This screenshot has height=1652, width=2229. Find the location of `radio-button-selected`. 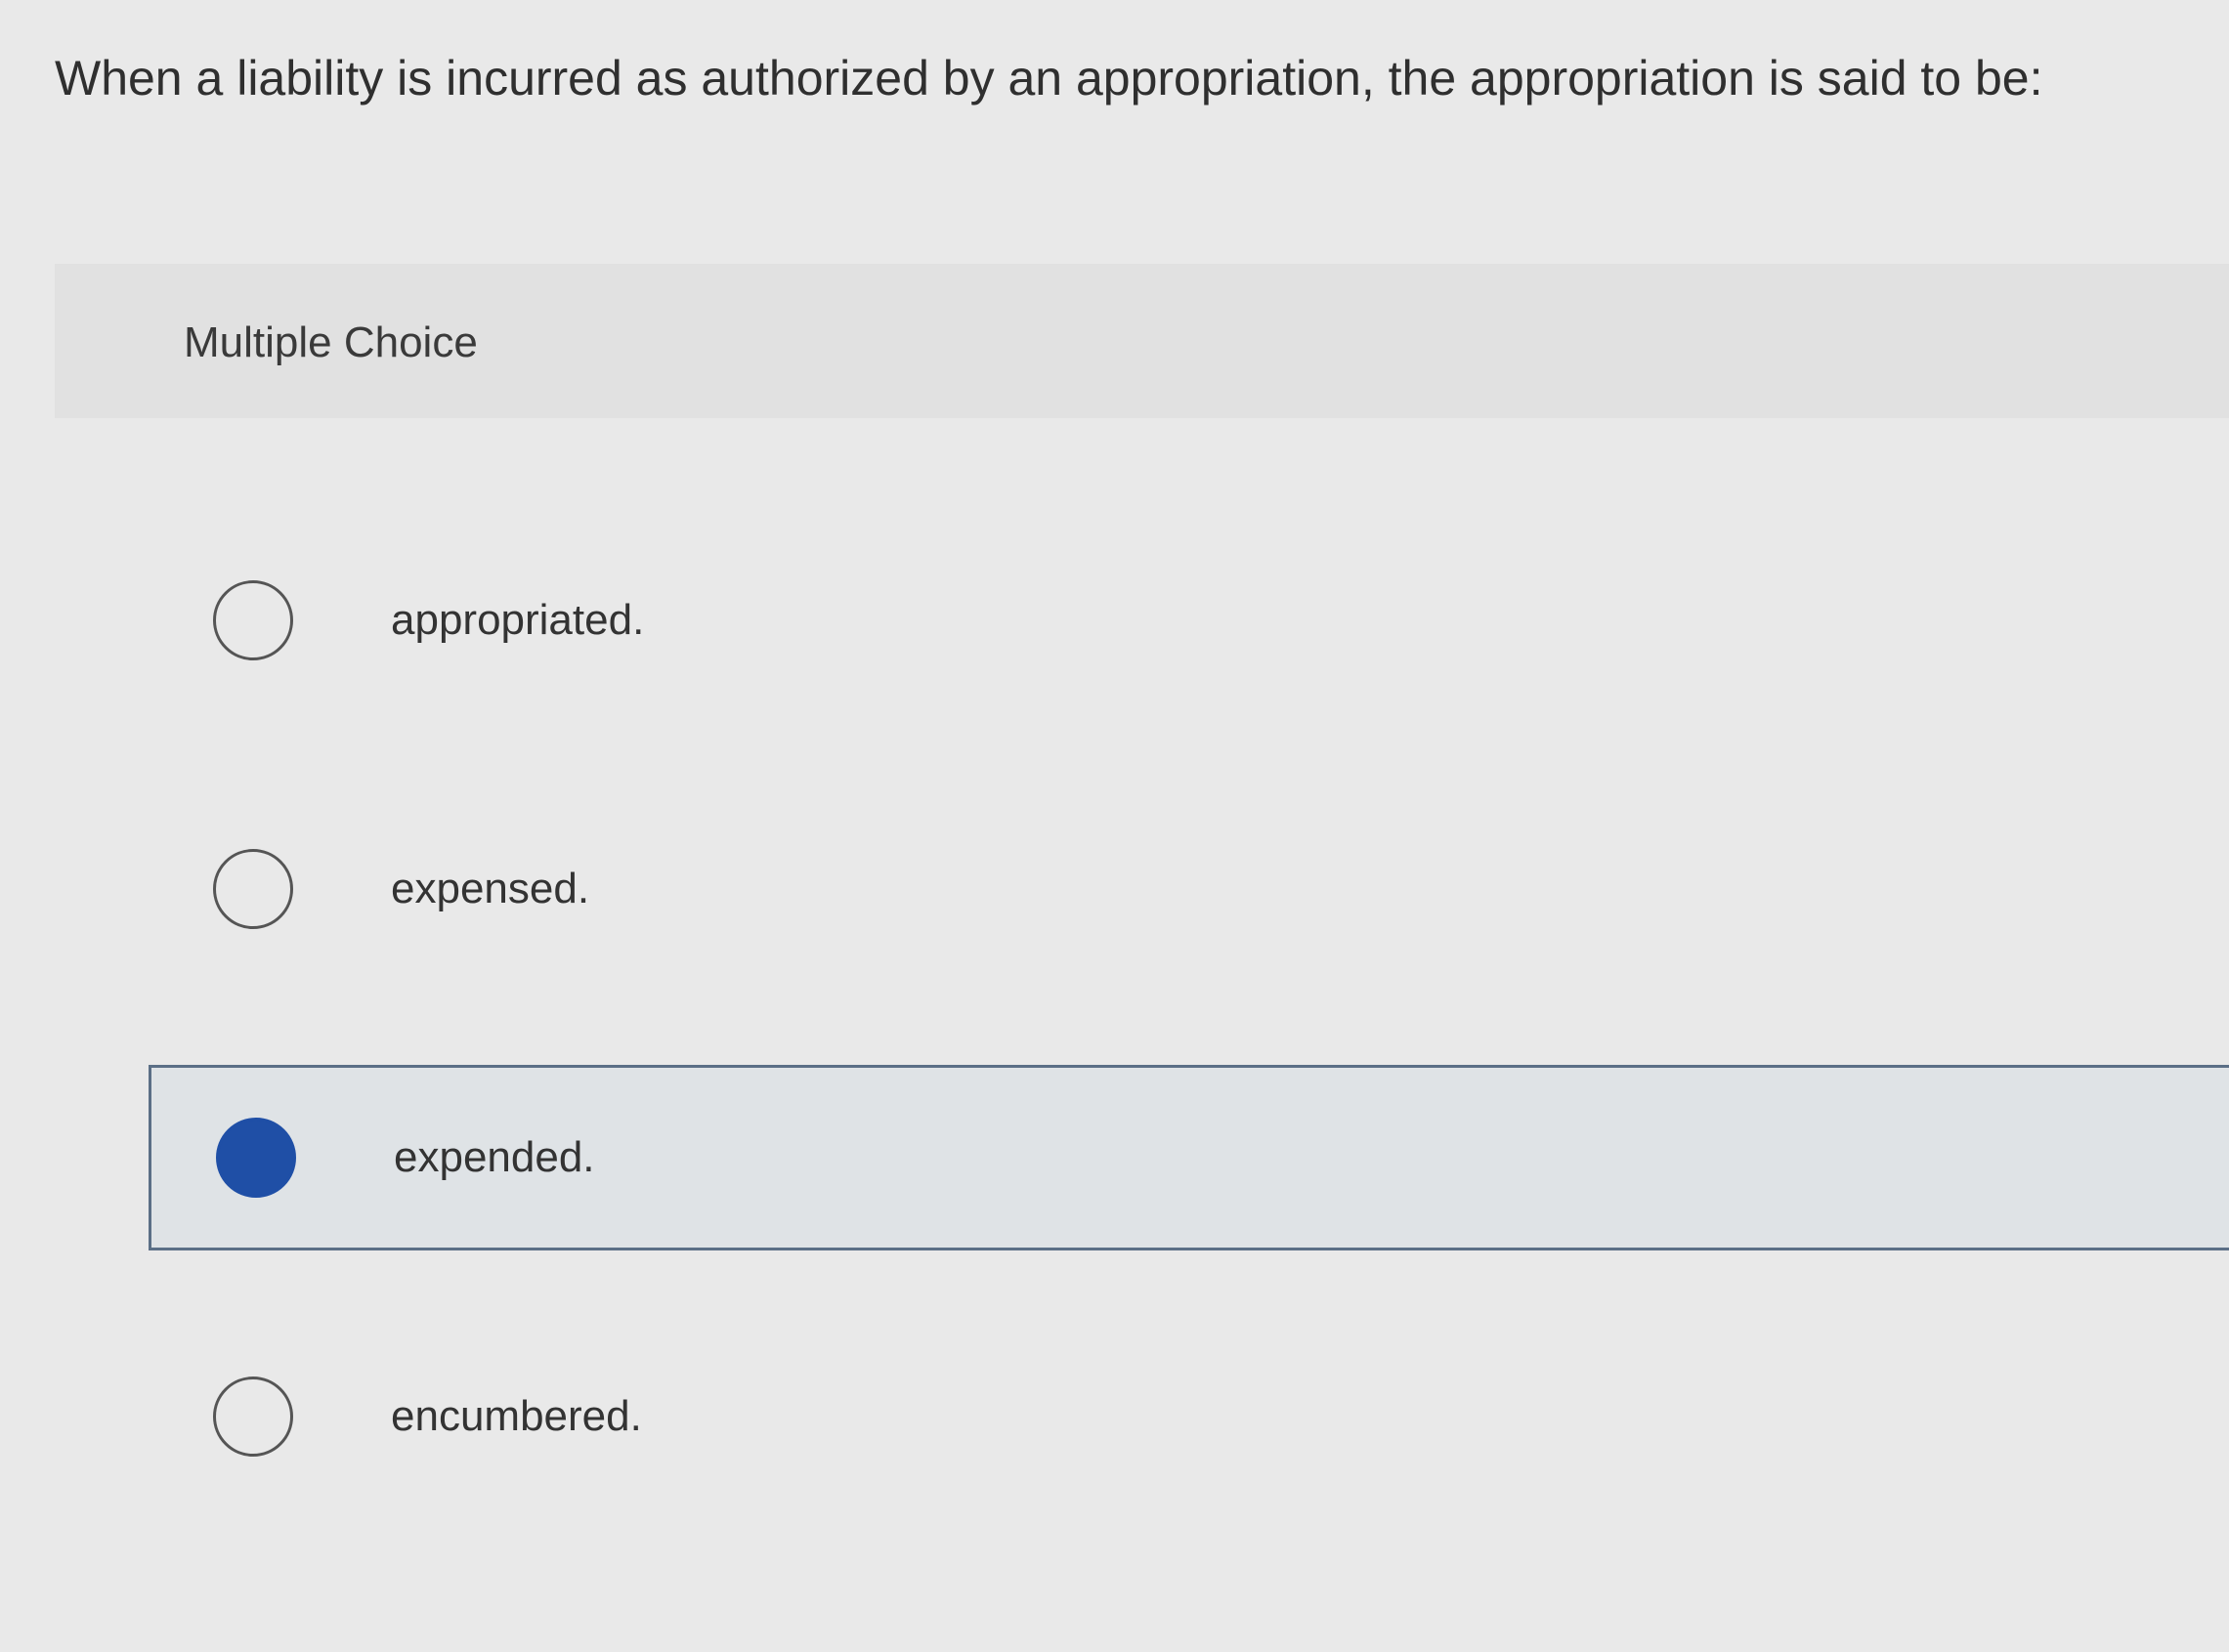

radio-button-selected is located at coordinates (256, 1158).